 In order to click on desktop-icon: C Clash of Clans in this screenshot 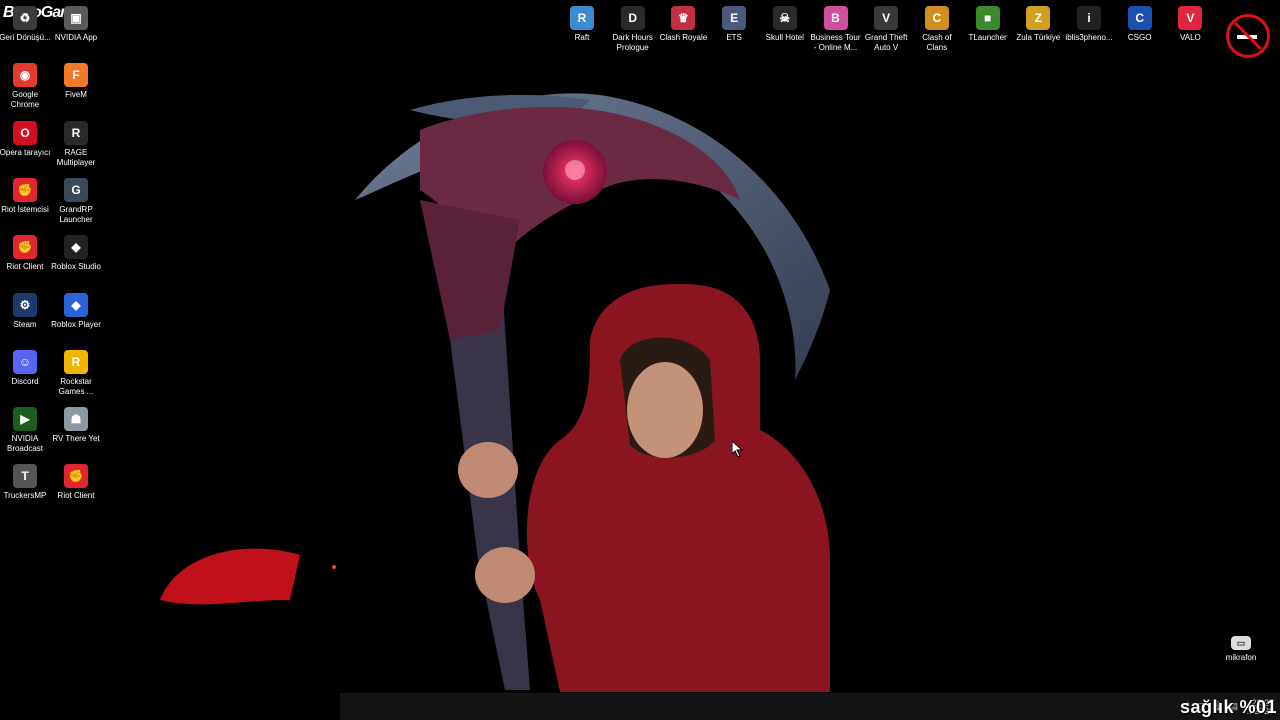, I will do `click(937, 29)`.